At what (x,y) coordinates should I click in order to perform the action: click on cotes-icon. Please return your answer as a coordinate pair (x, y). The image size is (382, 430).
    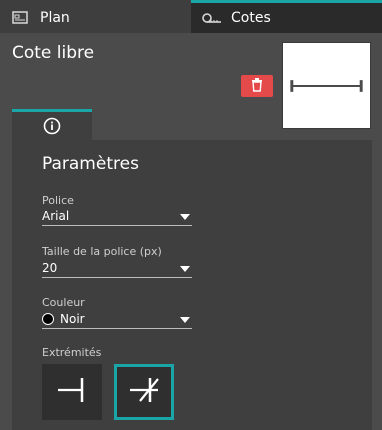
    Looking at the image, I should click on (212, 18).